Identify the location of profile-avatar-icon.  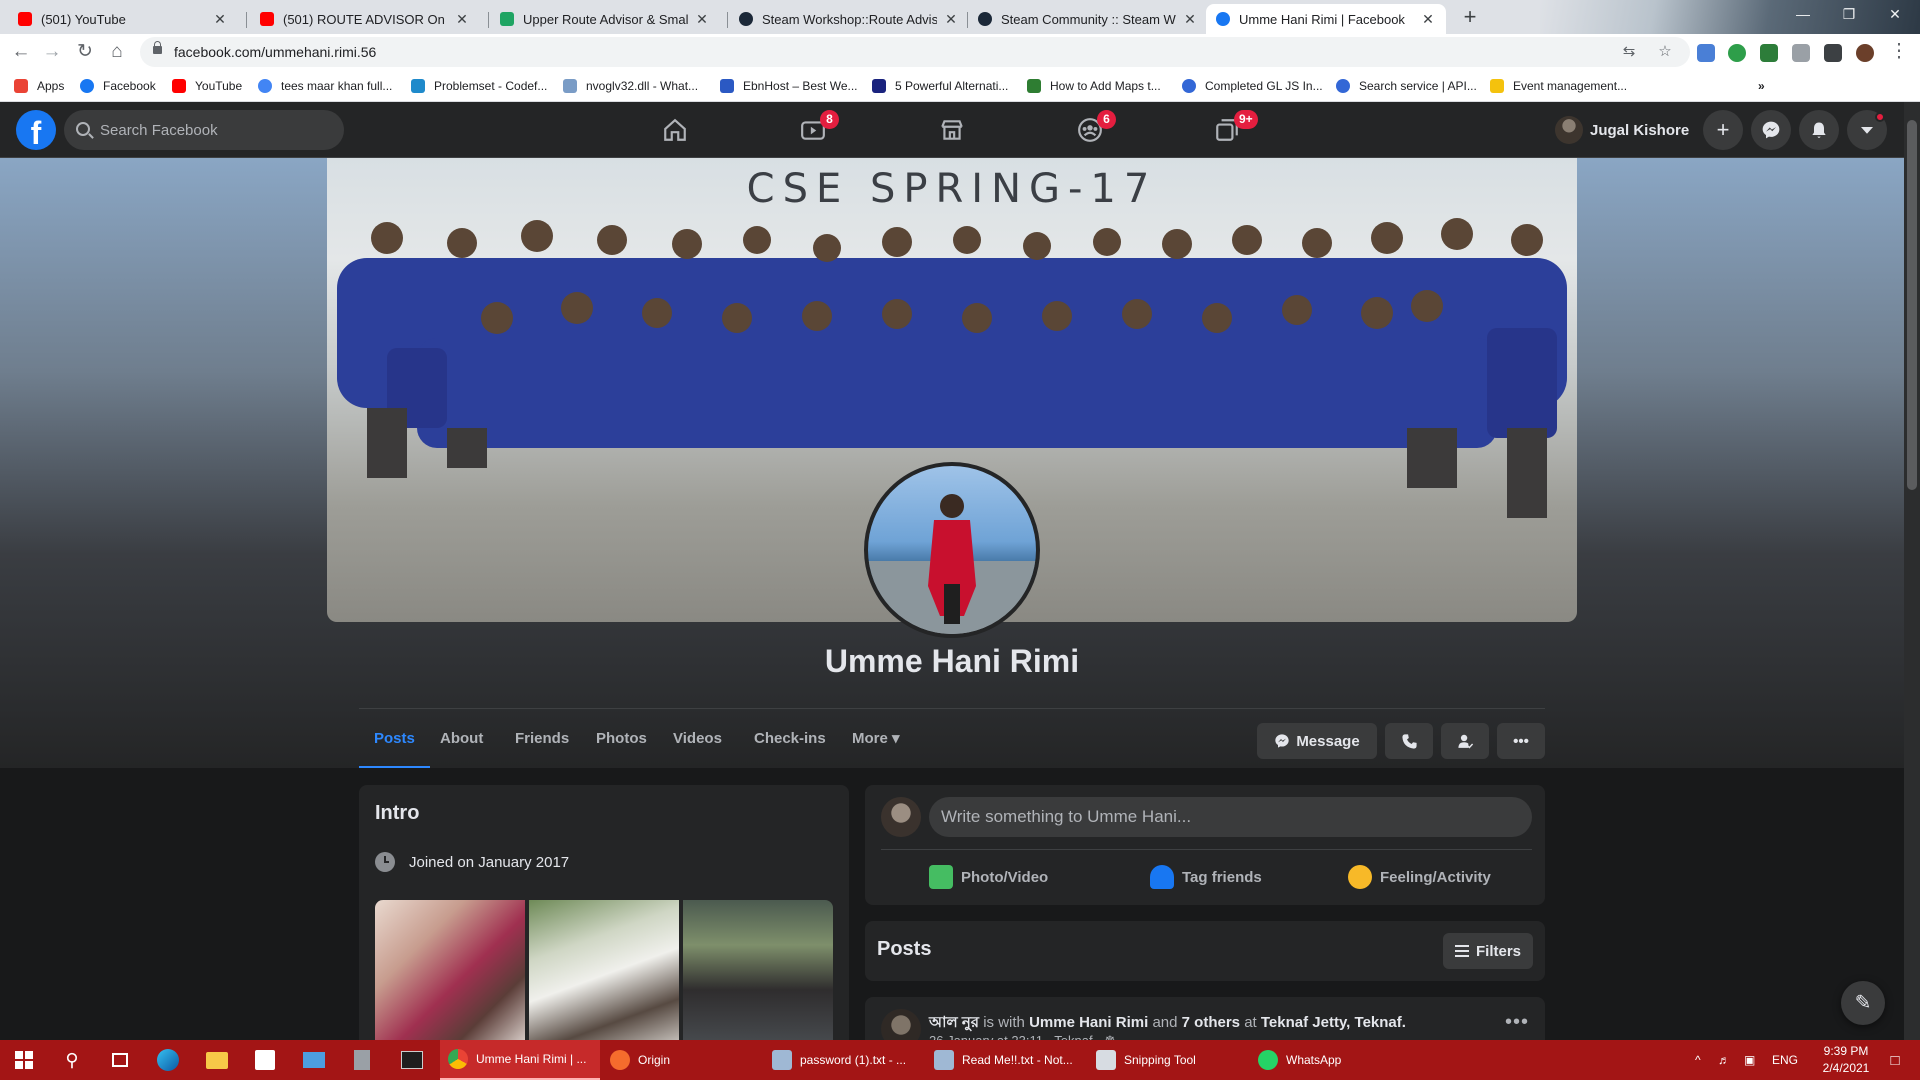
(1865, 53).